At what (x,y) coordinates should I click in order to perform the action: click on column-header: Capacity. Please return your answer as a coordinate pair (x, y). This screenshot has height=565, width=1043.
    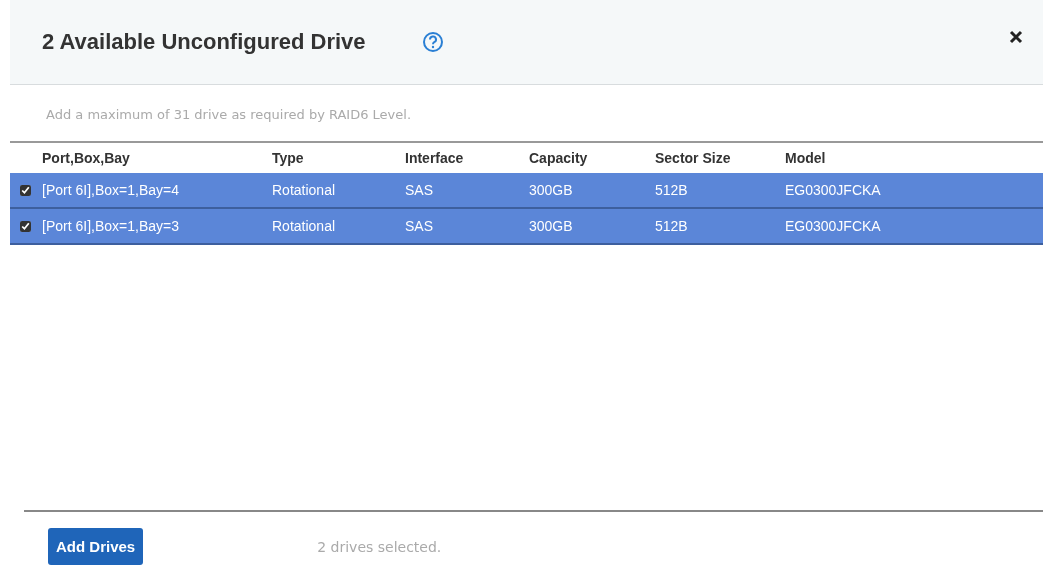
    Looking at the image, I should click on (592, 158).